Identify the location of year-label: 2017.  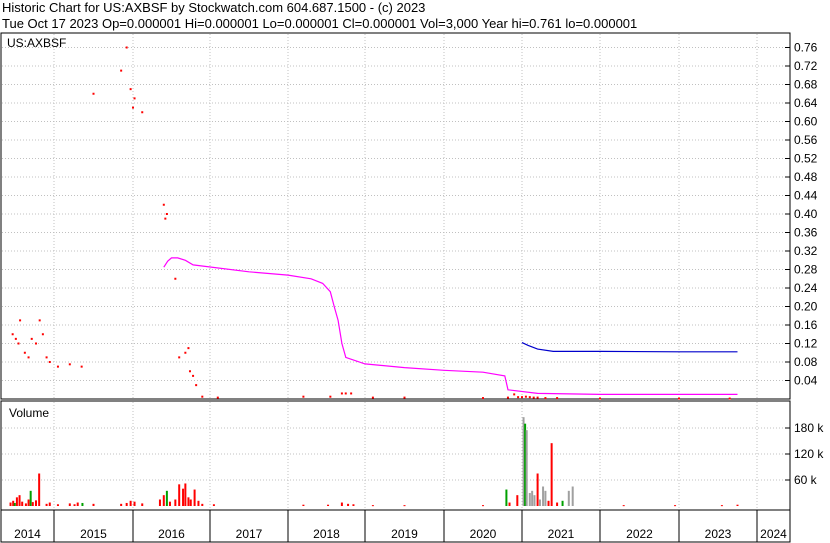
(249, 534).